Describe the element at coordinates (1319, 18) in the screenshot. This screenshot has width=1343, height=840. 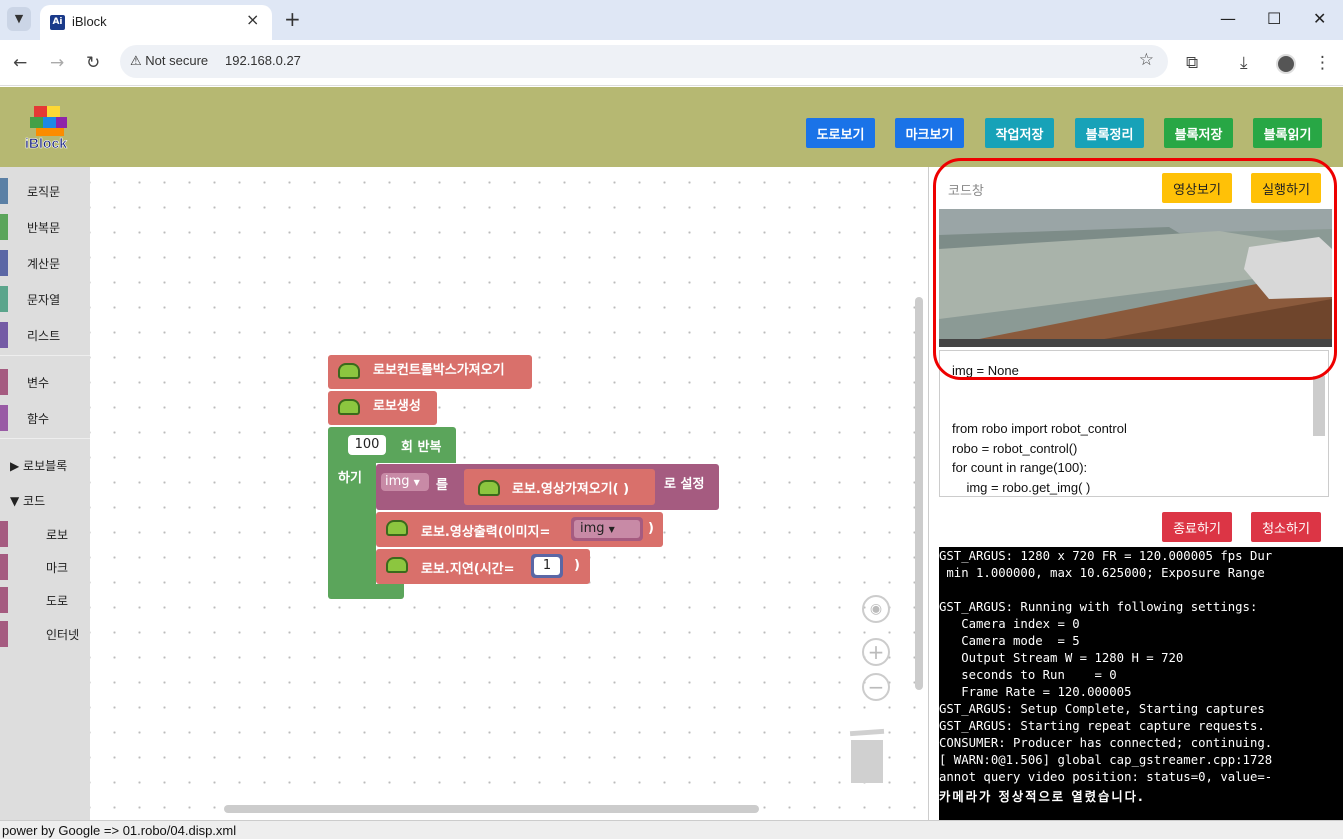
I see `window-close-icon: ✕` at that location.